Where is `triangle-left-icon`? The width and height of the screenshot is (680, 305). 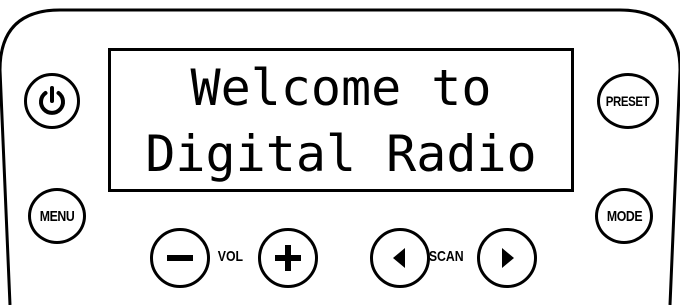 triangle-left-icon is located at coordinates (399, 258).